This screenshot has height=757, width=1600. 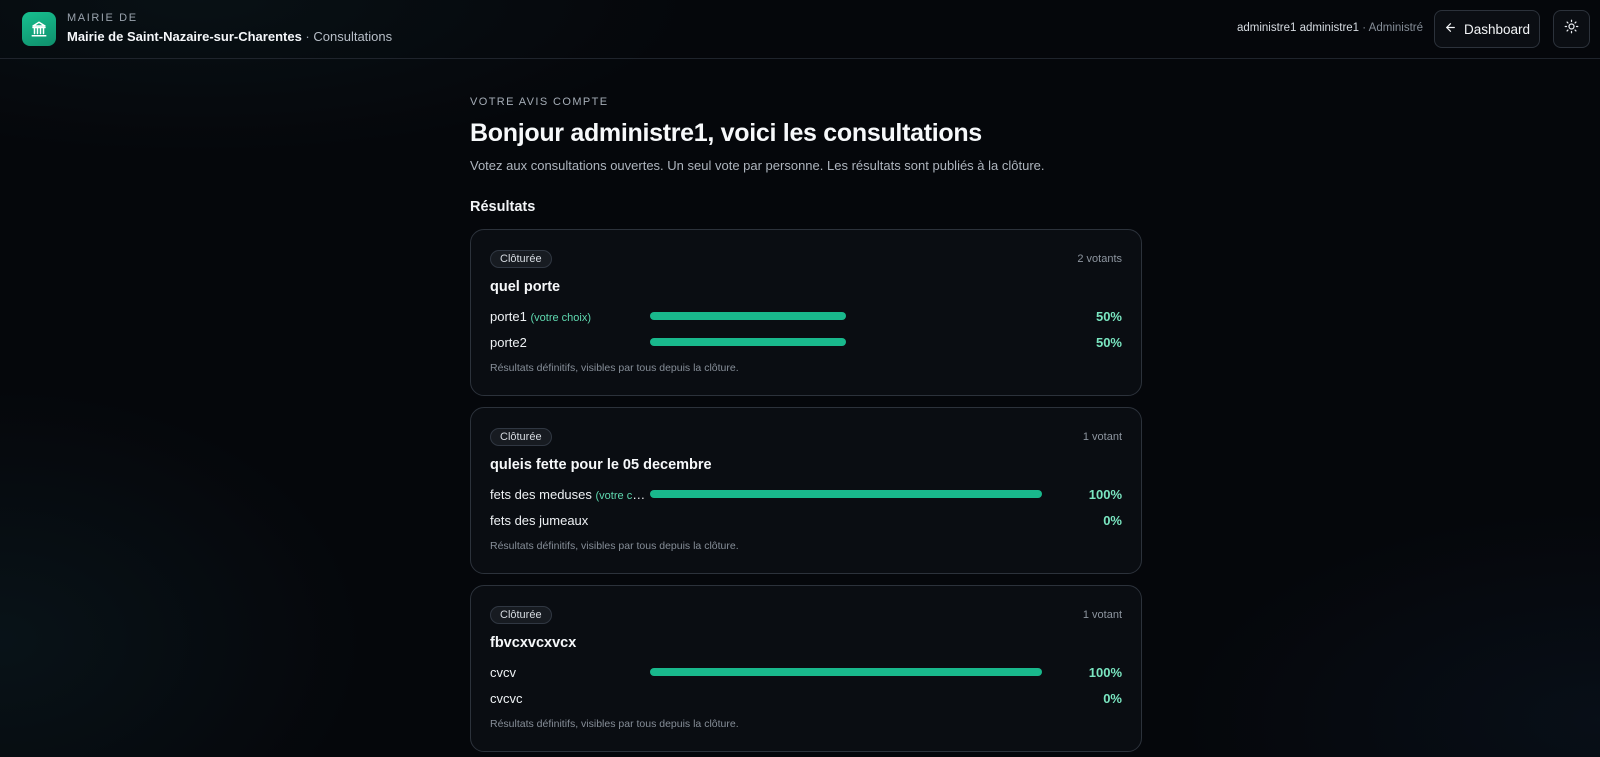 I want to click on option-row: fets des meduses (votre choix) 100%, so click(x=806, y=494).